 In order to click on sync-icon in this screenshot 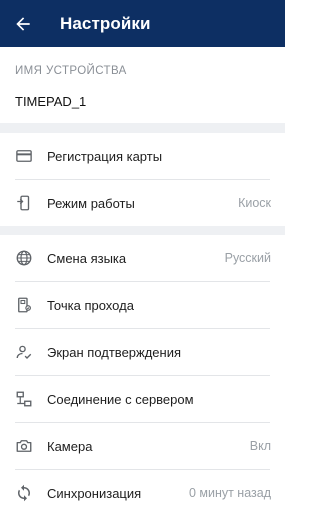, I will do `click(23, 488)`.